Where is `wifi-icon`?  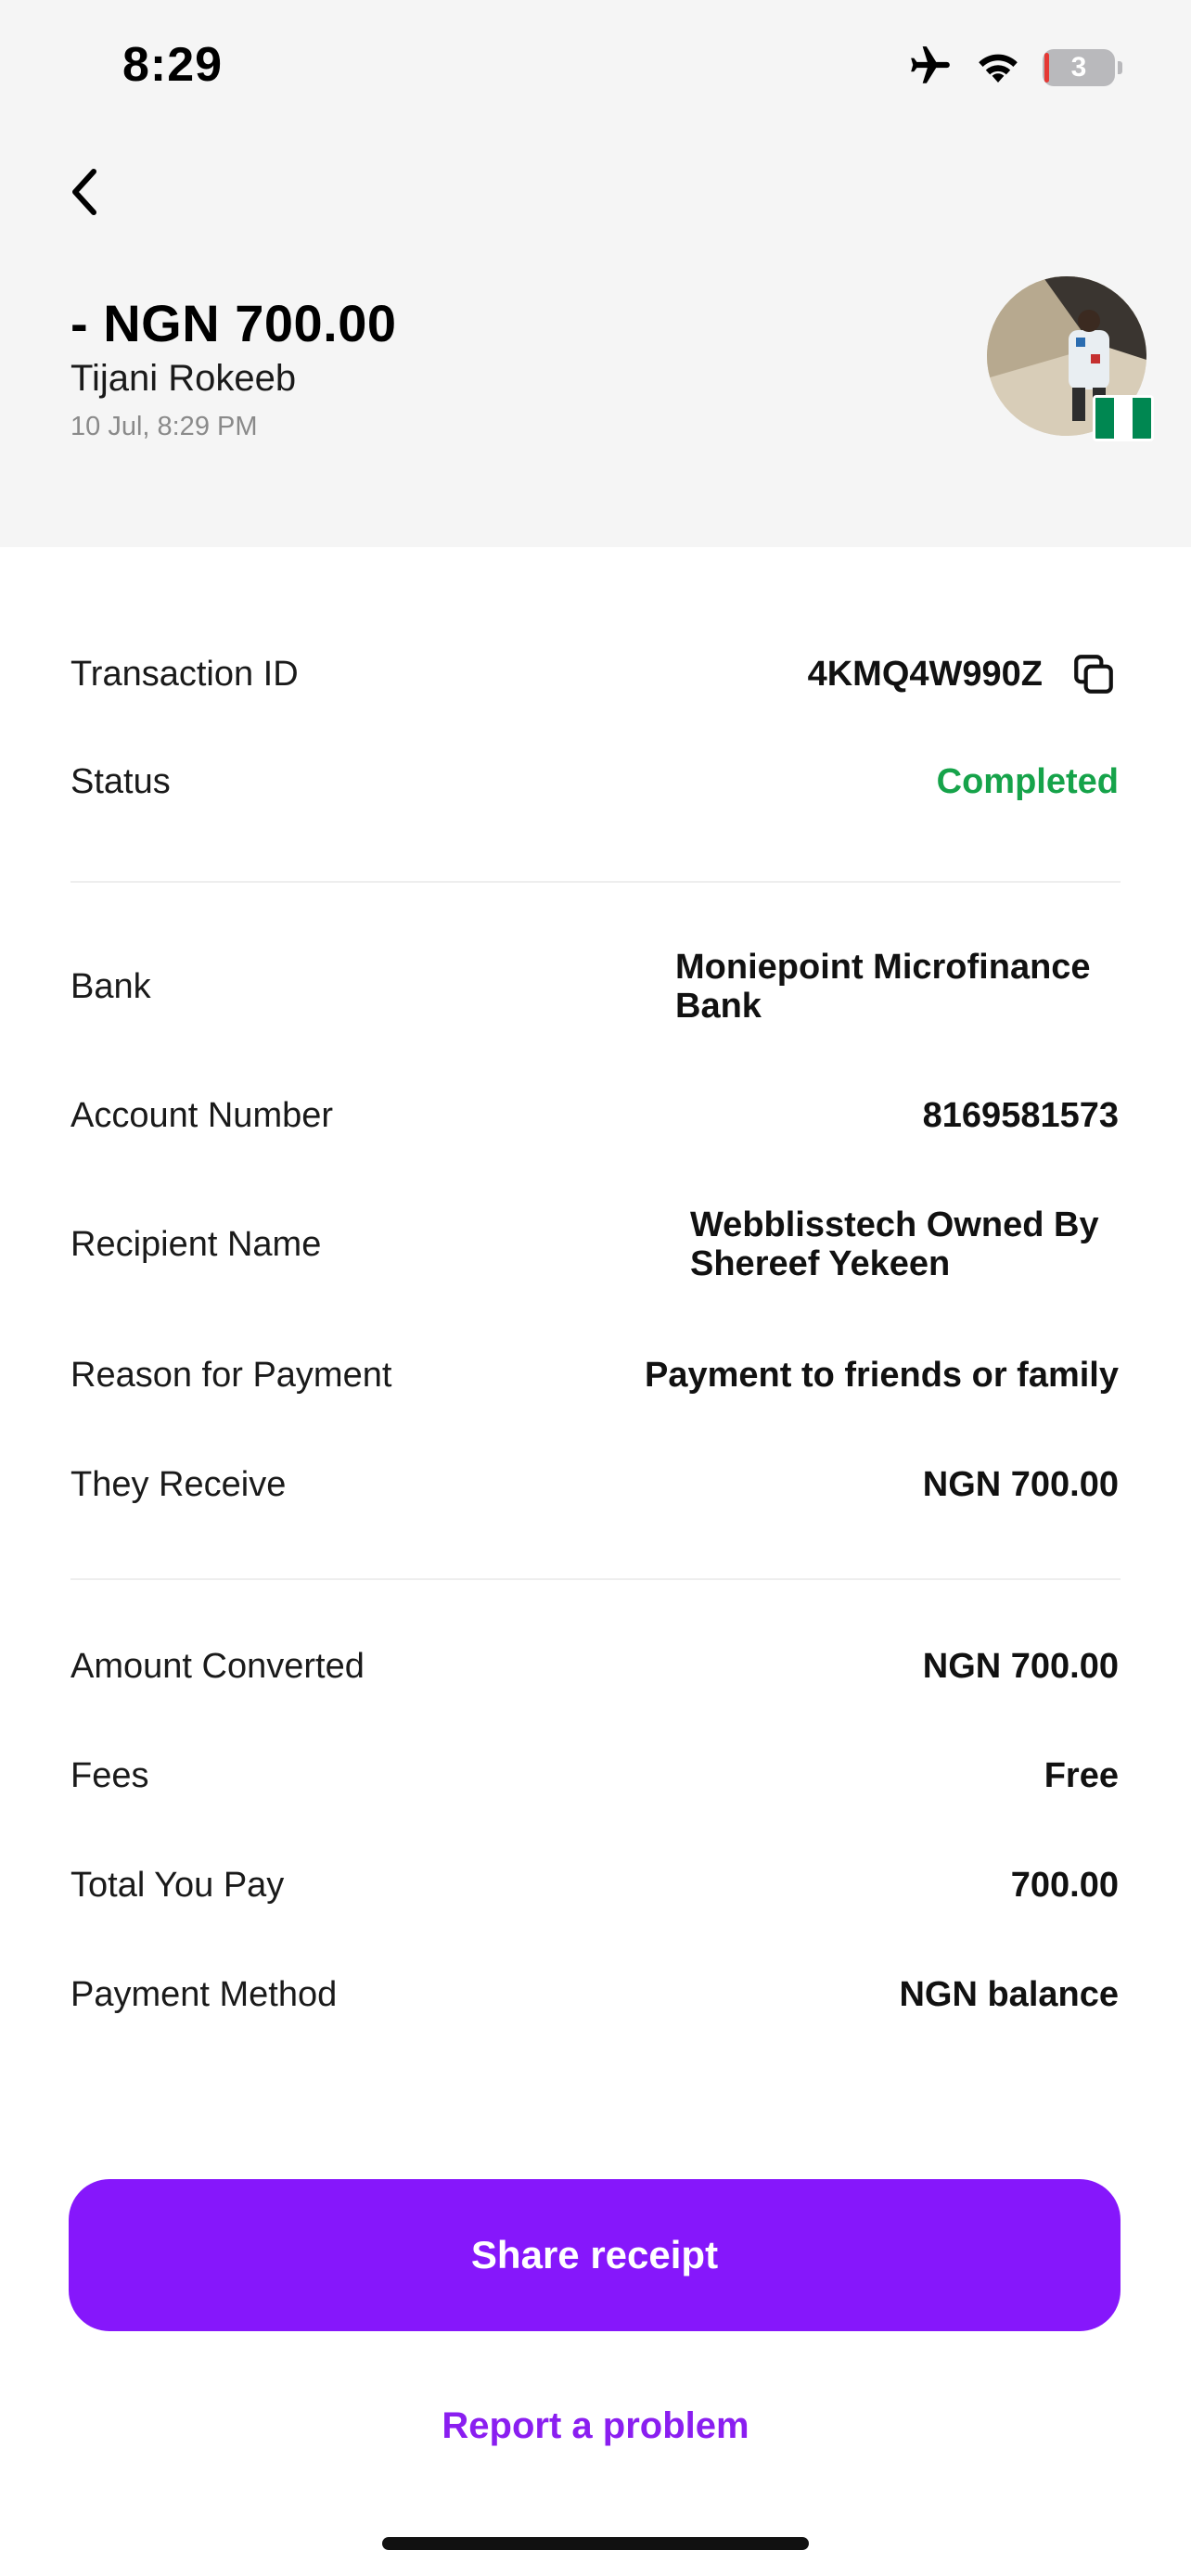 wifi-icon is located at coordinates (998, 68).